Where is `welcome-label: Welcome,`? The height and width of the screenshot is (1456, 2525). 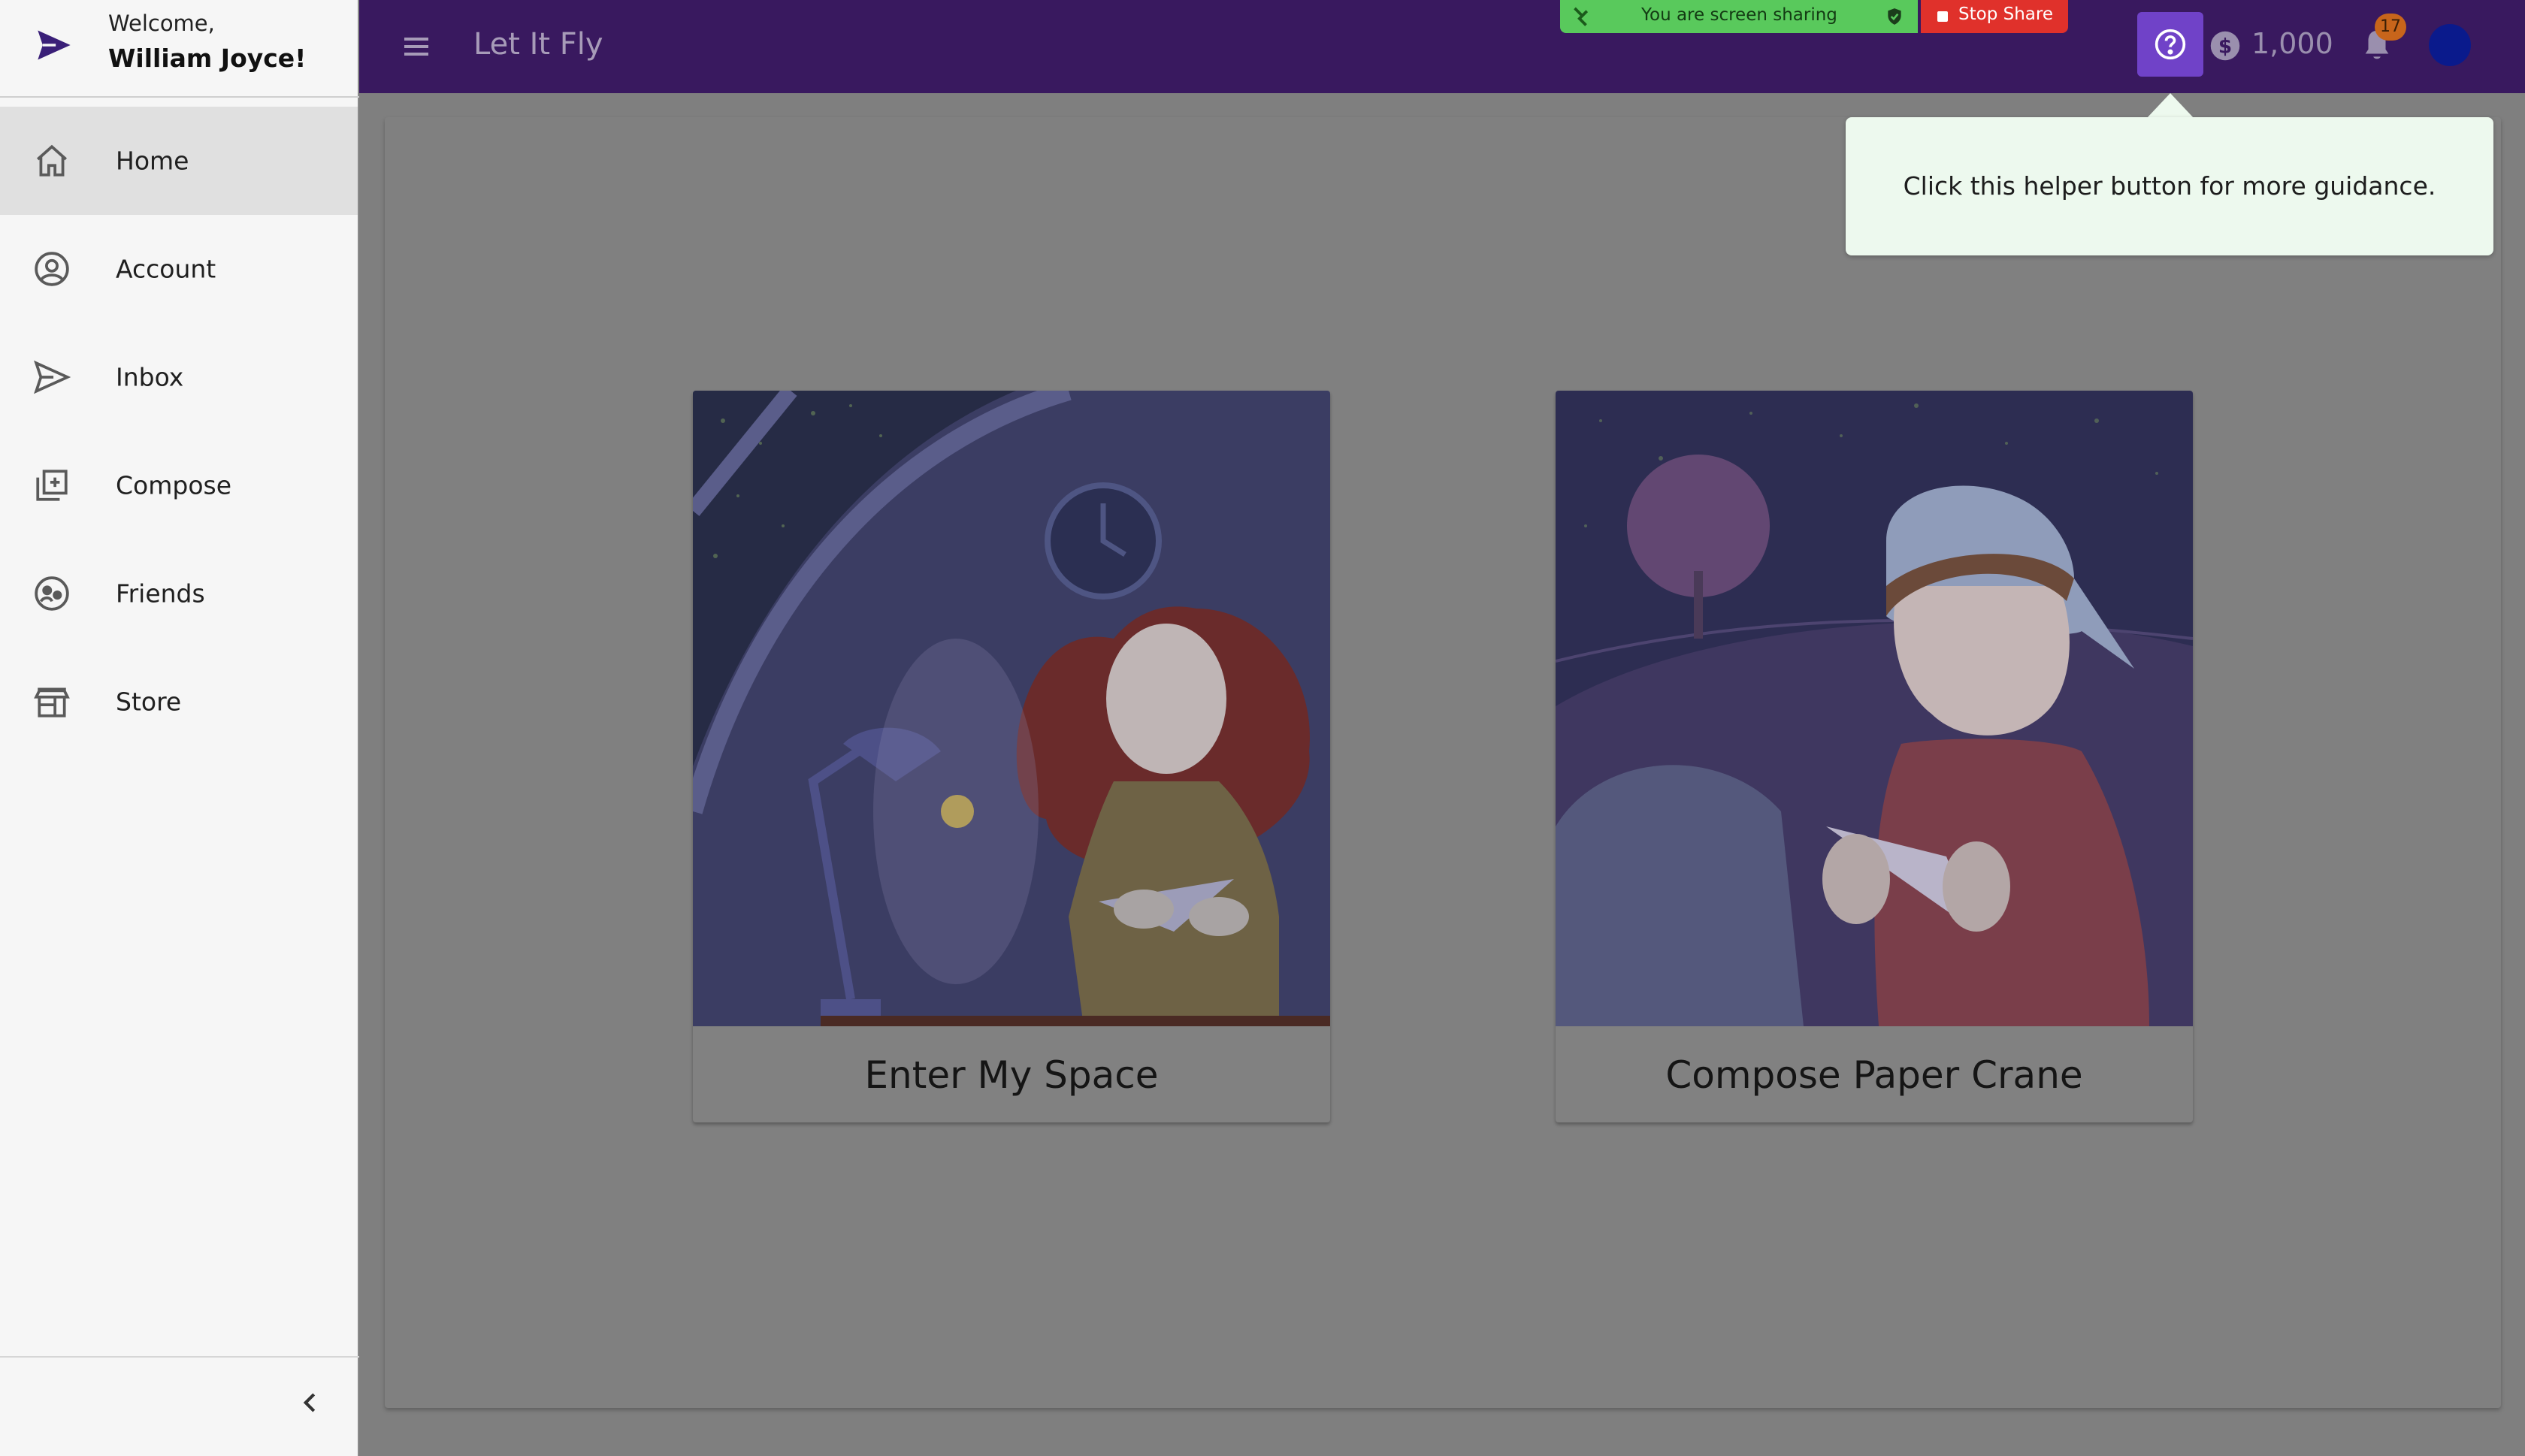
welcome-label: Welcome, is located at coordinates (161, 23).